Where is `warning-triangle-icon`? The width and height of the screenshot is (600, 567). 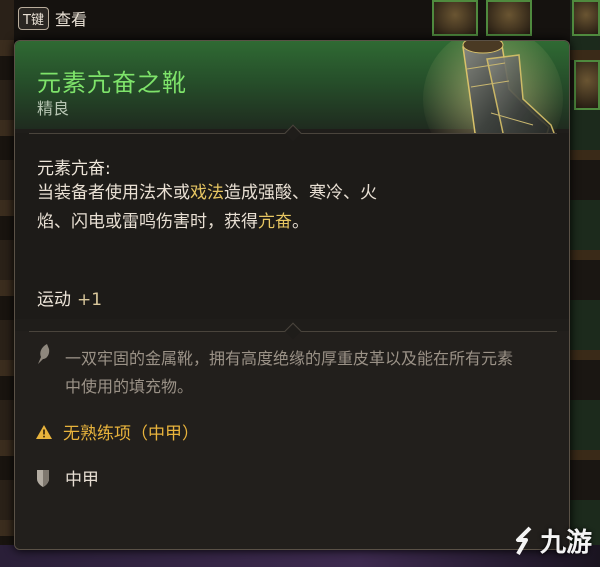
warning-triangle-icon is located at coordinates (44, 431).